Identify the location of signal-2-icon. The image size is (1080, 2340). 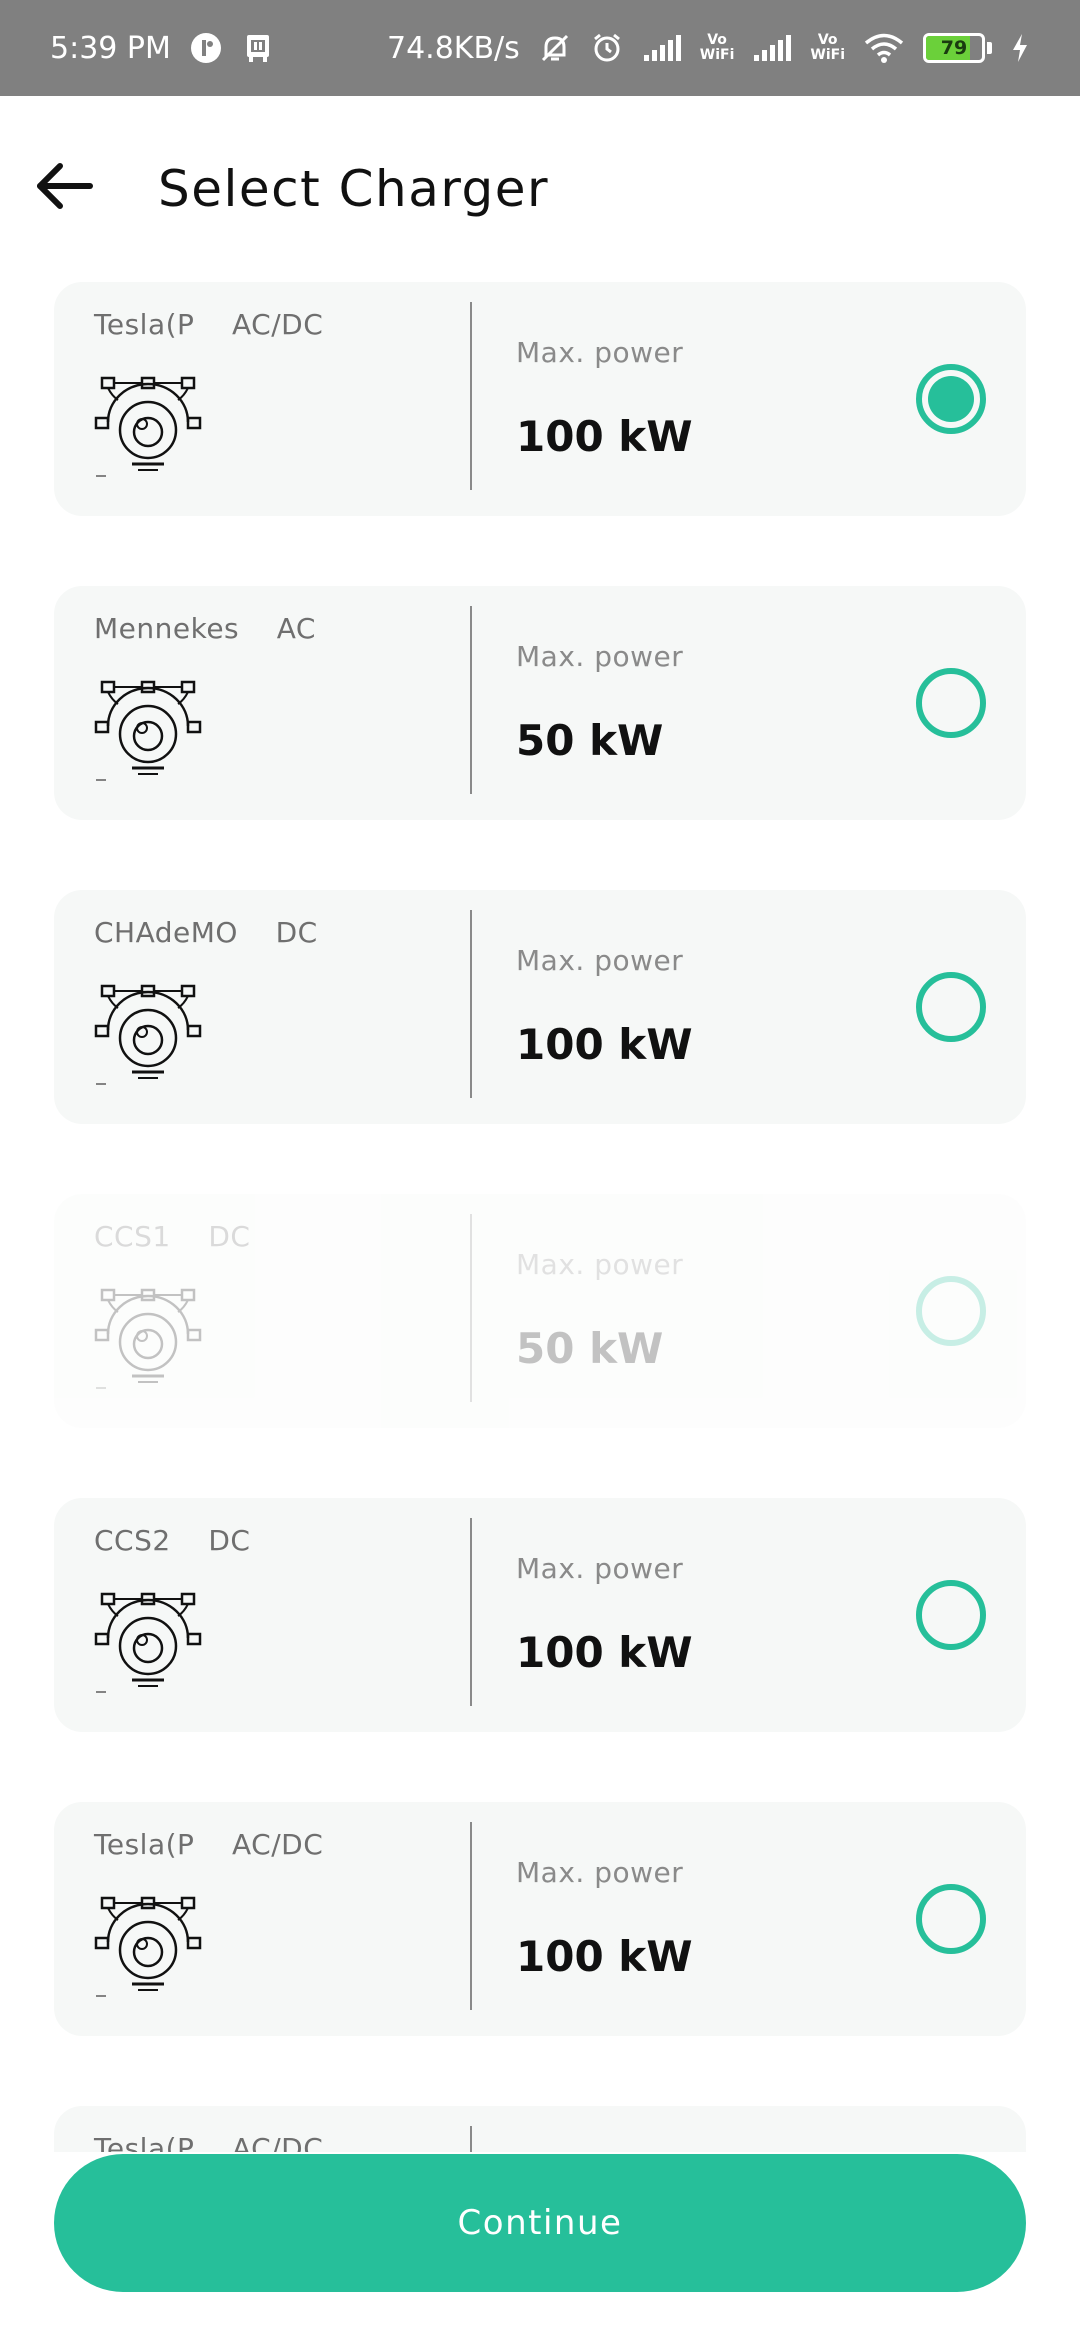
(772, 48).